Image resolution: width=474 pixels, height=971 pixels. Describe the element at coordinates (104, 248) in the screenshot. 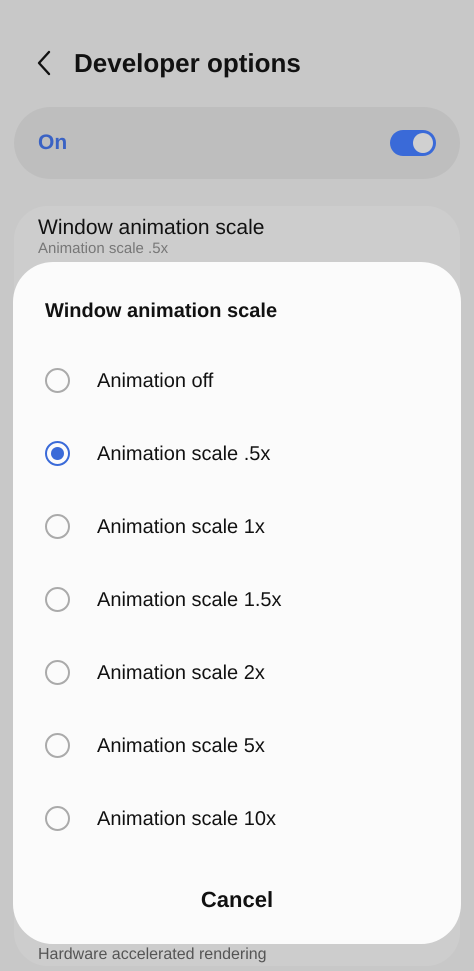

I see `setting-summary: Animation scale .5x` at that location.